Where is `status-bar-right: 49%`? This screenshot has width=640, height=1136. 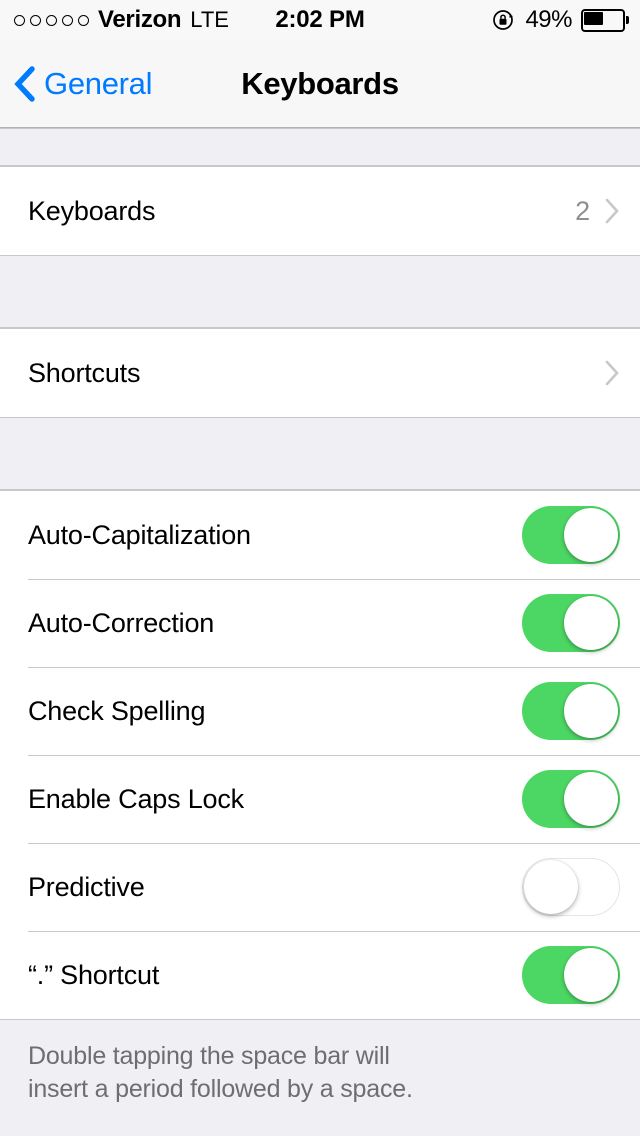
status-bar-right: 49% is located at coordinates (560, 20).